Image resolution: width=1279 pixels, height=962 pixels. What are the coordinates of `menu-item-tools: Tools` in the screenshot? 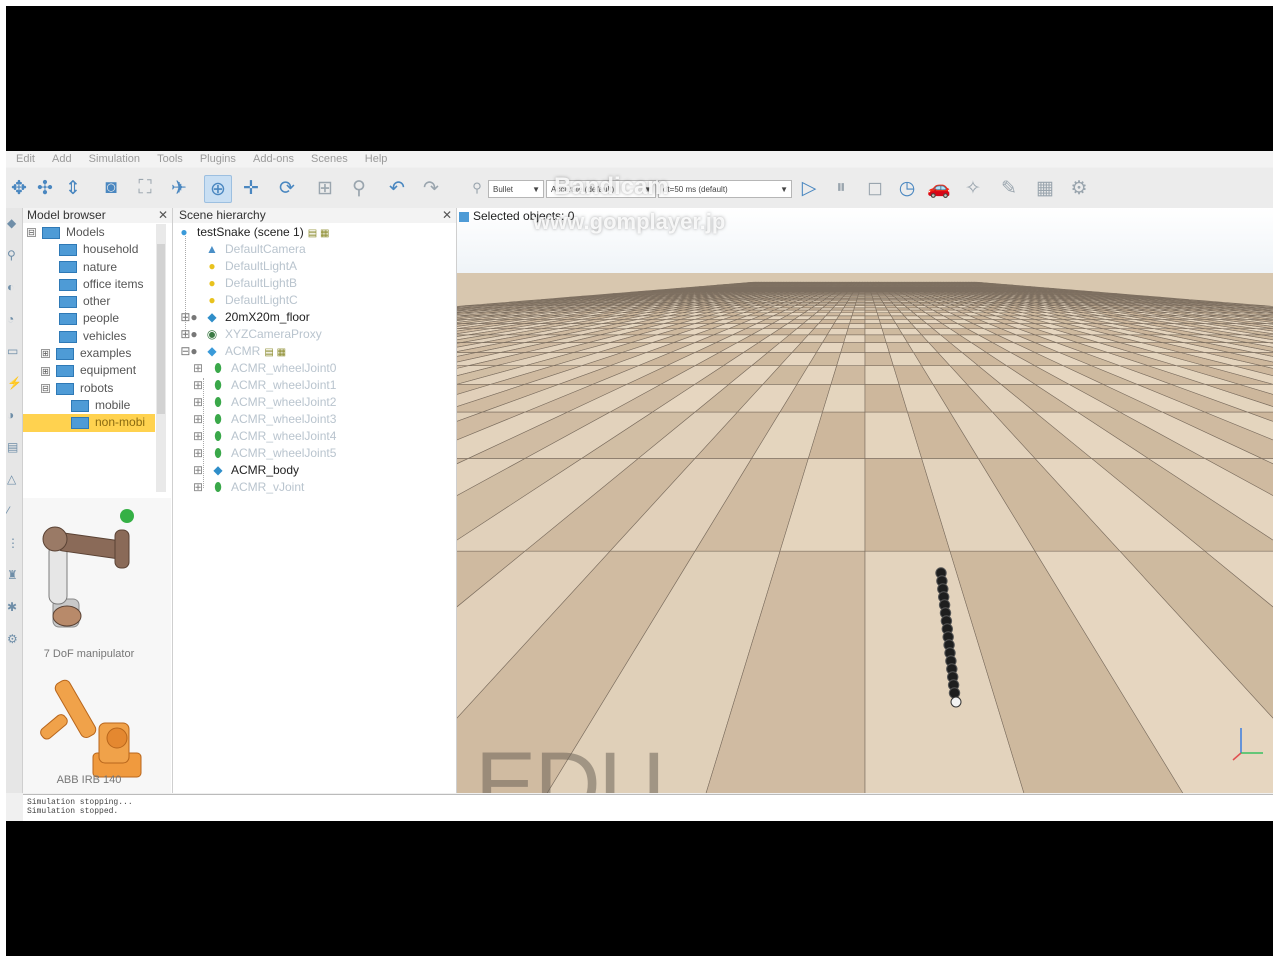 It's located at (170, 159).